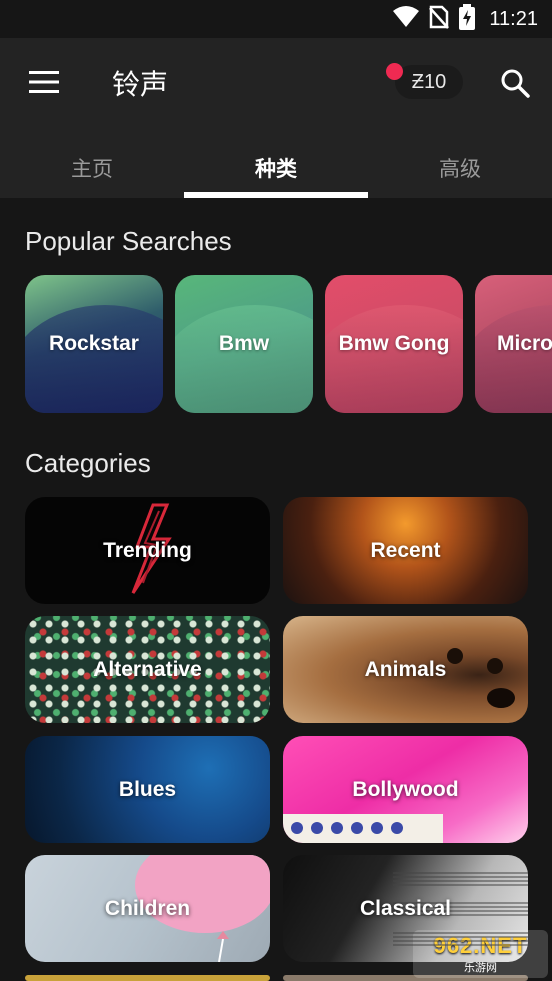  I want to click on tab-categories-label: 种类, so click(276, 169).